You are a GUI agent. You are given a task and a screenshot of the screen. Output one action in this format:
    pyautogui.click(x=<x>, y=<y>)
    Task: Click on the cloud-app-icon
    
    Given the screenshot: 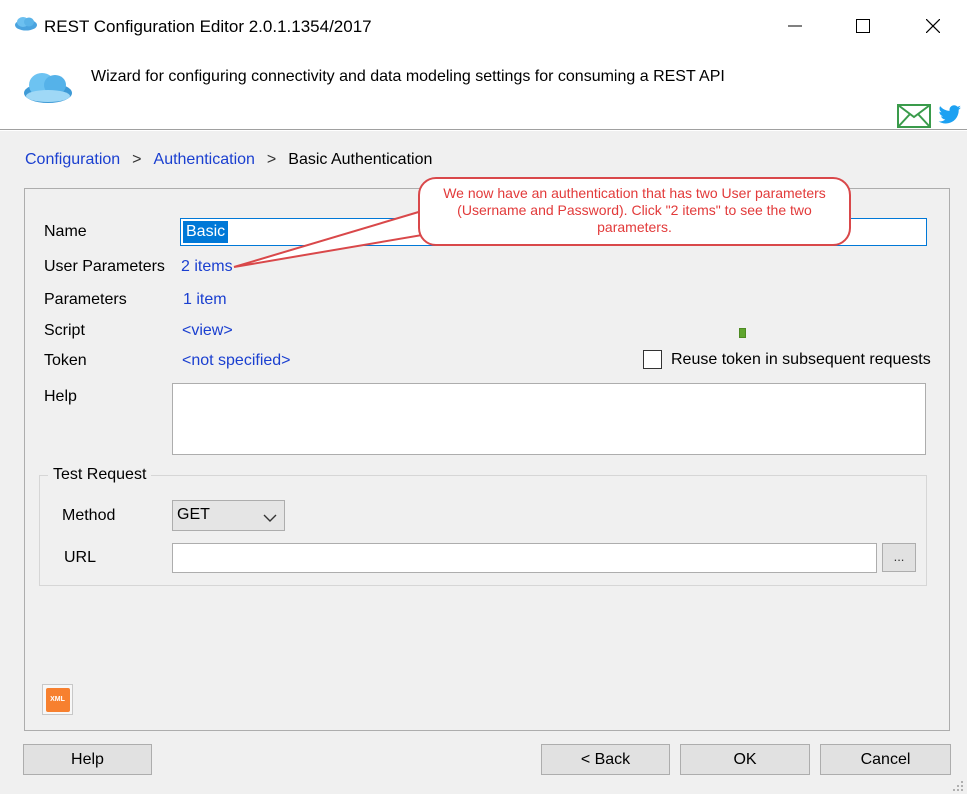 What is the action you would take?
    pyautogui.click(x=26, y=25)
    